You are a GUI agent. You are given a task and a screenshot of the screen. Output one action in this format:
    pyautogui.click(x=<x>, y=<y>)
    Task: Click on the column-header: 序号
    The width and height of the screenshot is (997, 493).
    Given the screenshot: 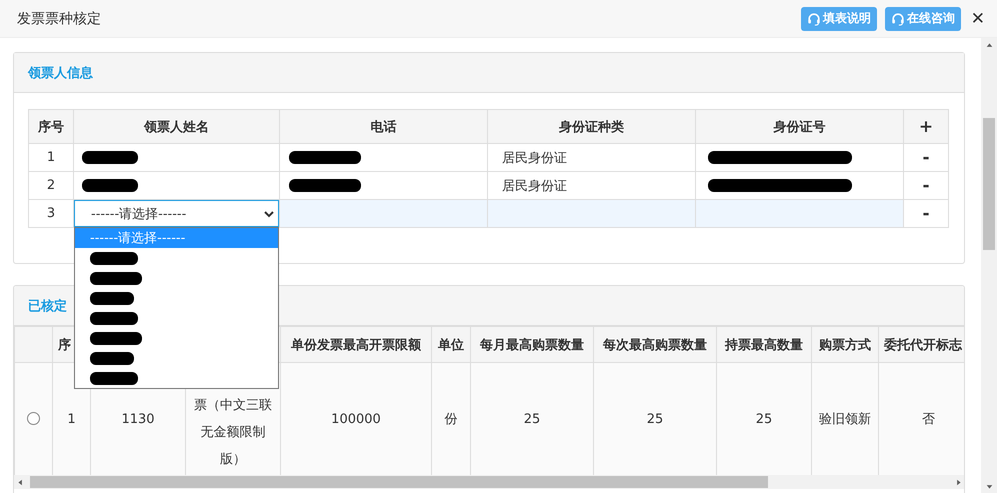 What is the action you would take?
    pyautogui.click(x=51, y=127)
    